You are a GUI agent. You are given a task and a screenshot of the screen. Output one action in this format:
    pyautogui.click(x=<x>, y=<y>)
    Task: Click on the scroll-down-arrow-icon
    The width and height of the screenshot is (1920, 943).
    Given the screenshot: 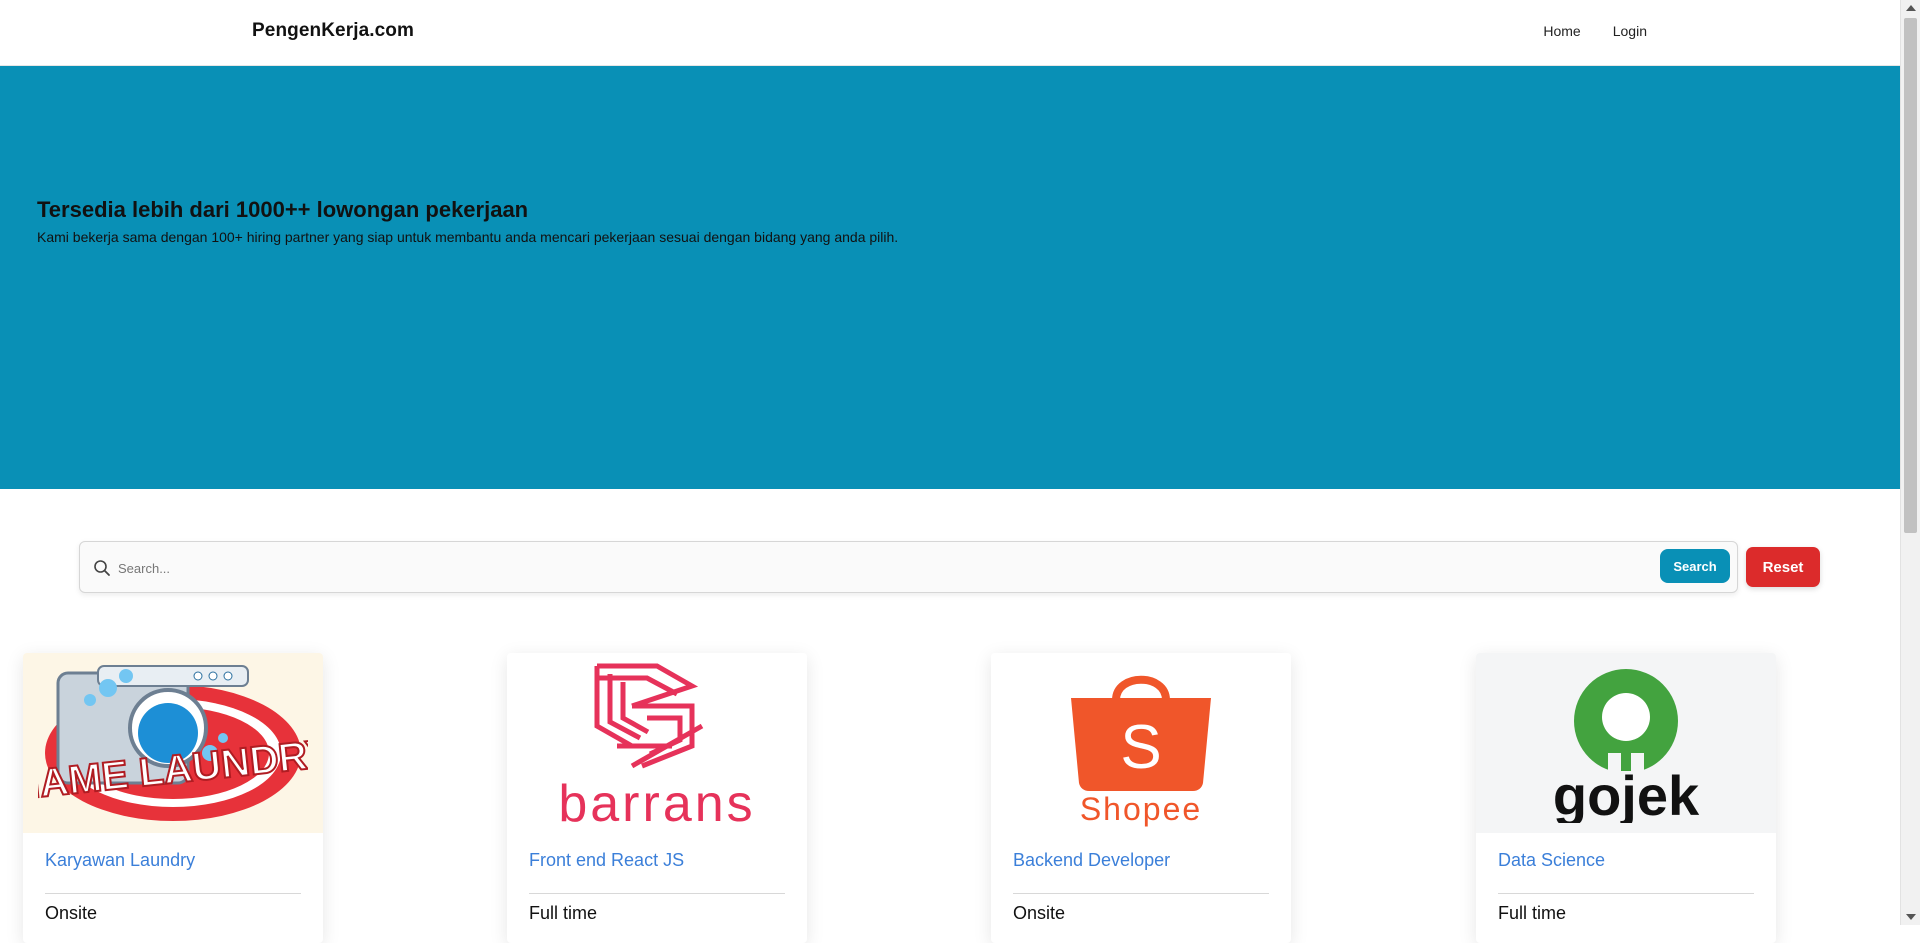 What is the action you would take?
    pyautogui.click(x=1911, y=917)
    